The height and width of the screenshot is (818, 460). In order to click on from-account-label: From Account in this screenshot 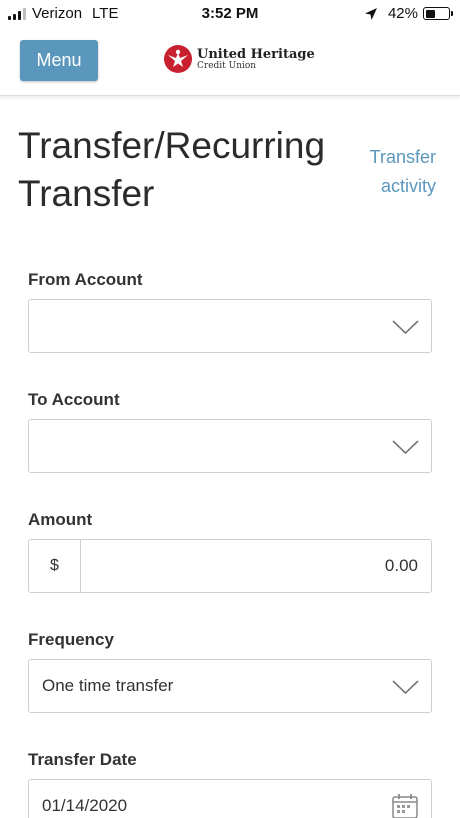, I will do `click(85, 279)`.